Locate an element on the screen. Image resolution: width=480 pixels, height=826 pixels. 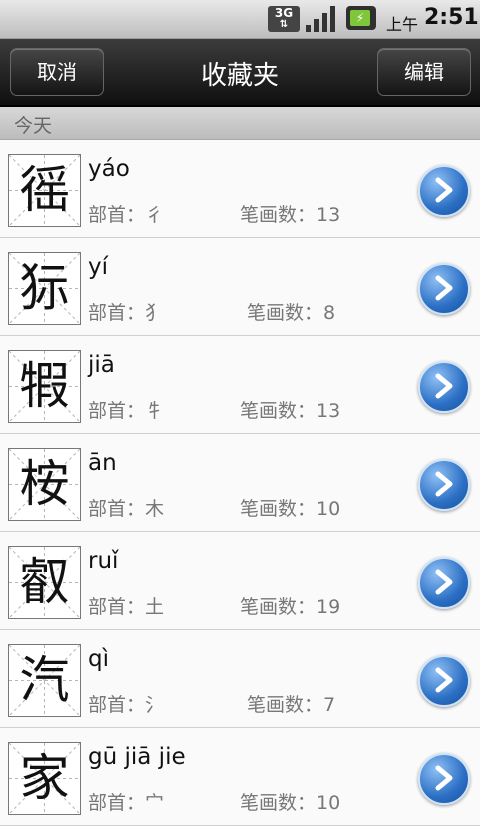
status-bar: 3G ⇅ ⚡ 上午 2:51 is located at coordinates (240, 19).